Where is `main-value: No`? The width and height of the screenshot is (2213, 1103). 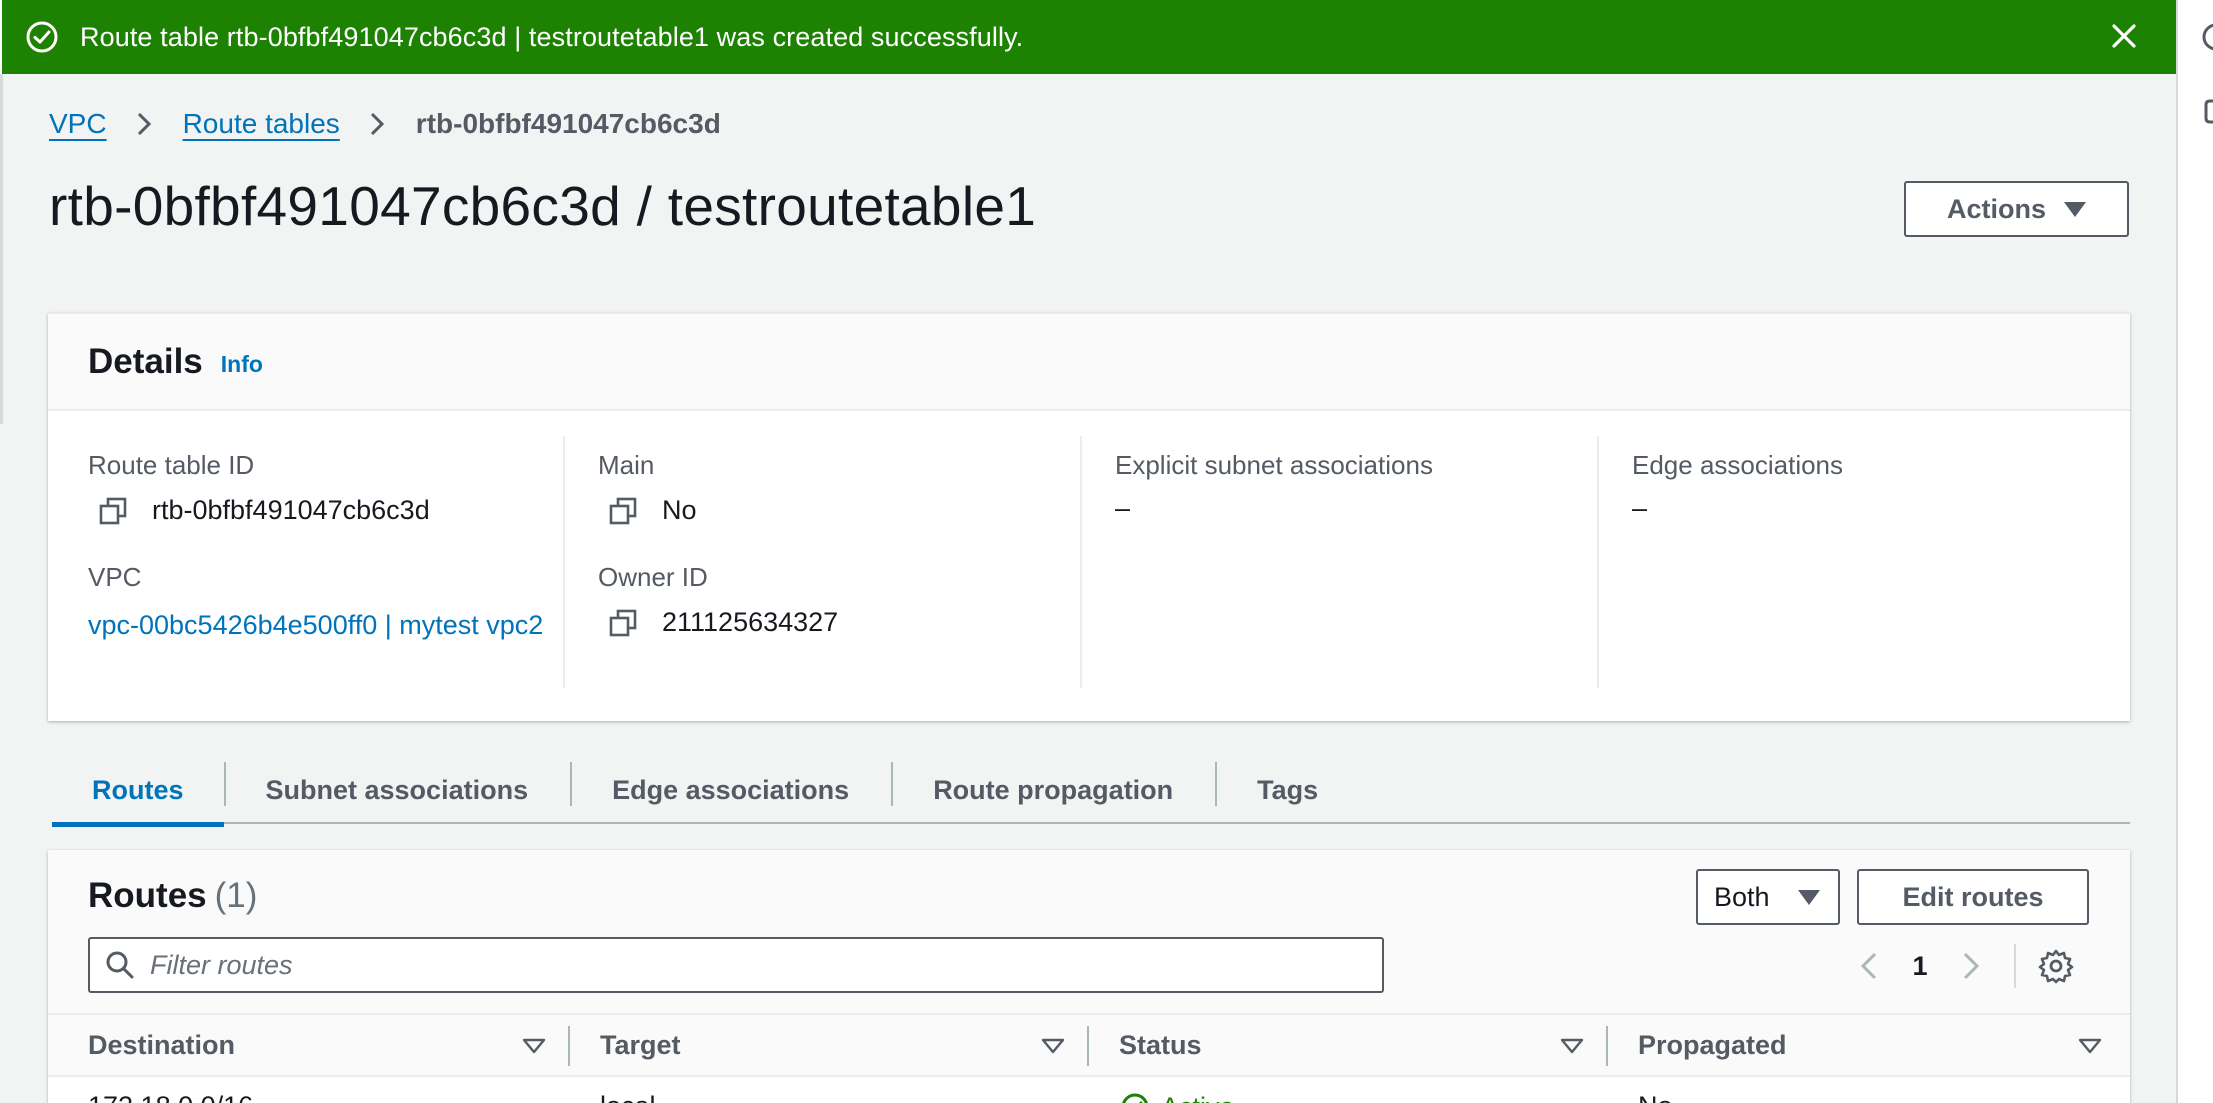 main-value: No is located at coordinates (839, 510).